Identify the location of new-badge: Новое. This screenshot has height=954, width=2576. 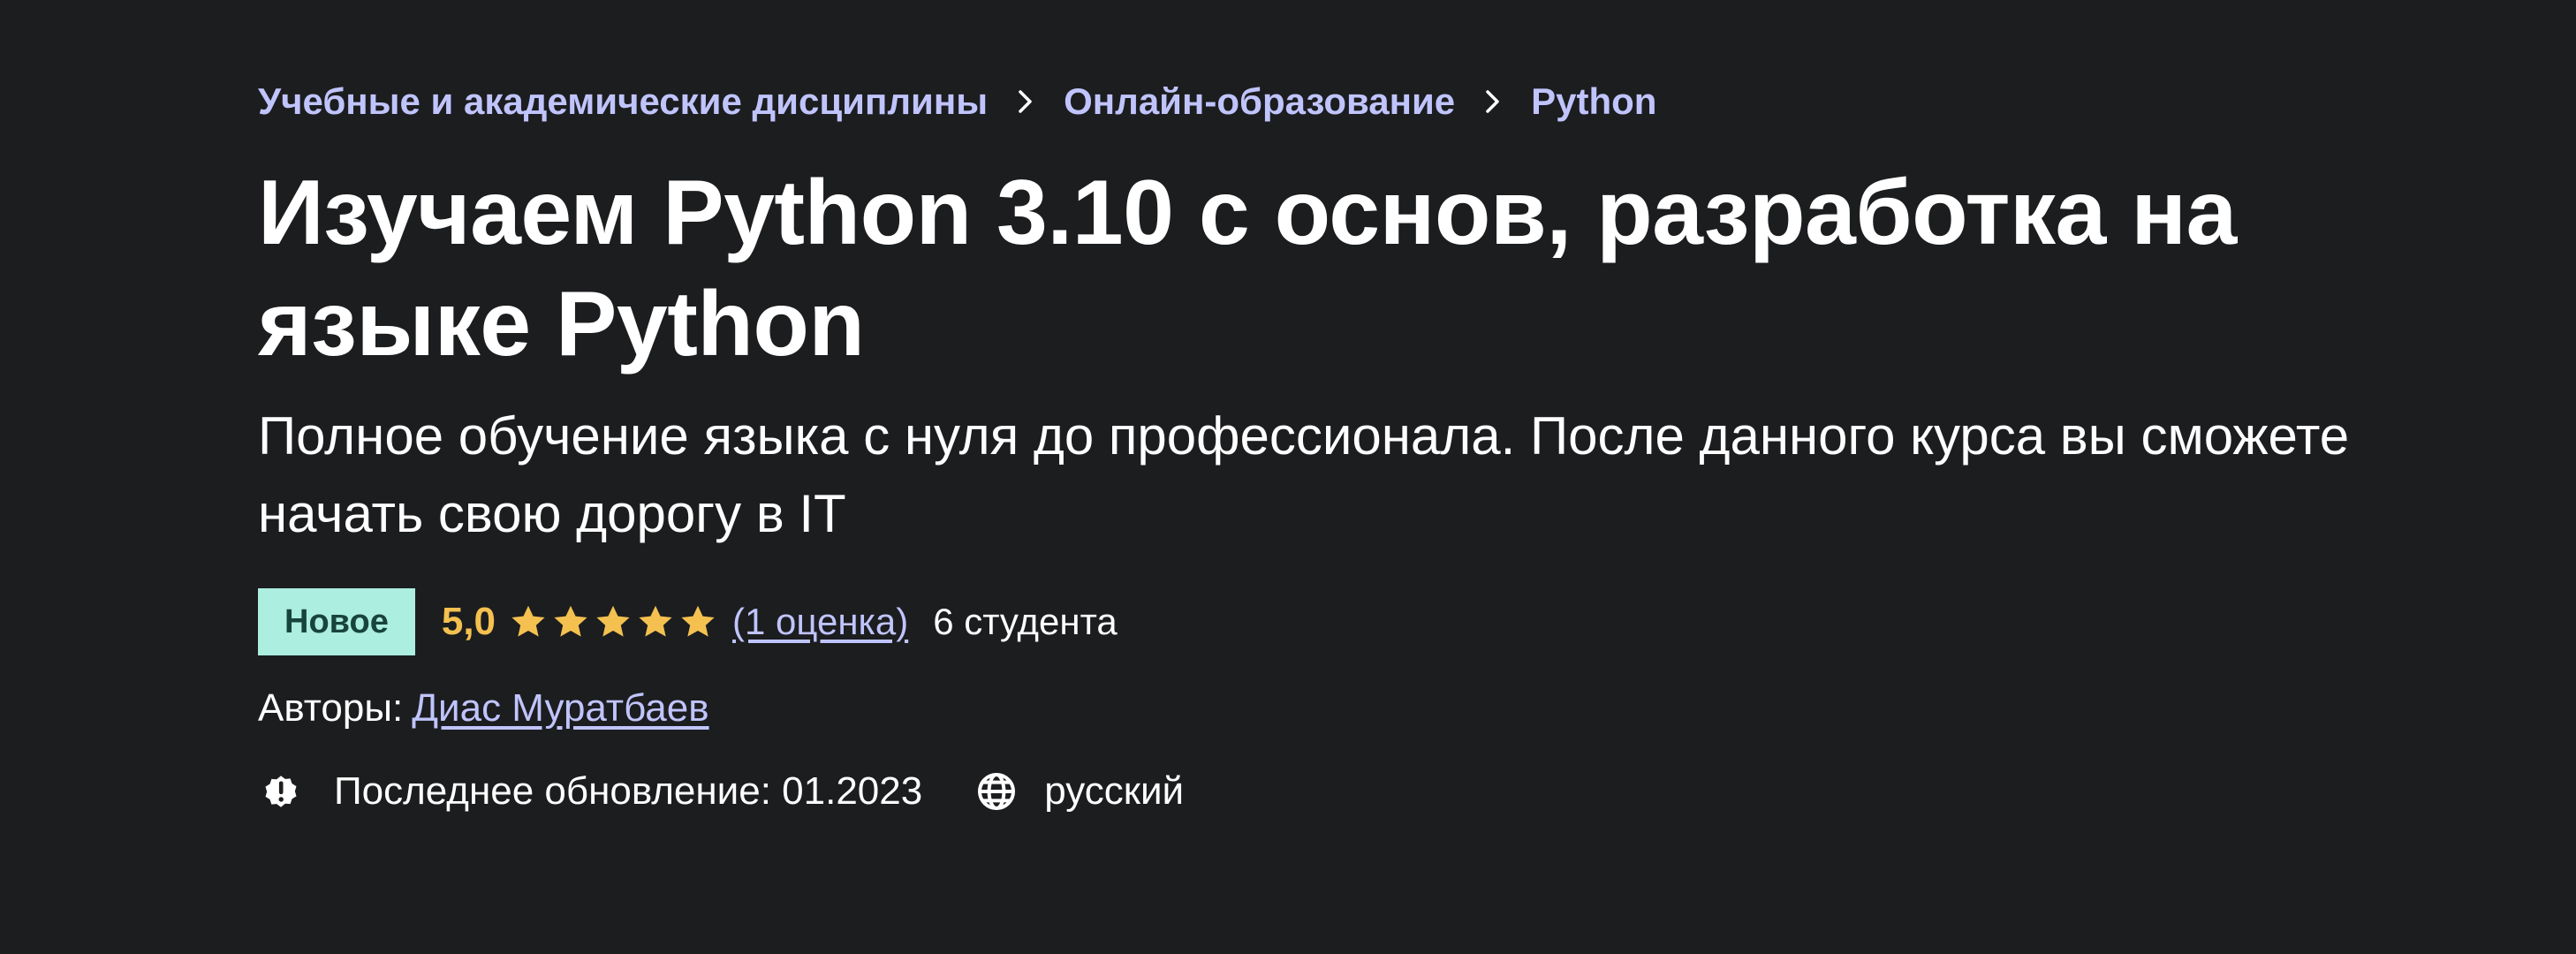
(337, 621).